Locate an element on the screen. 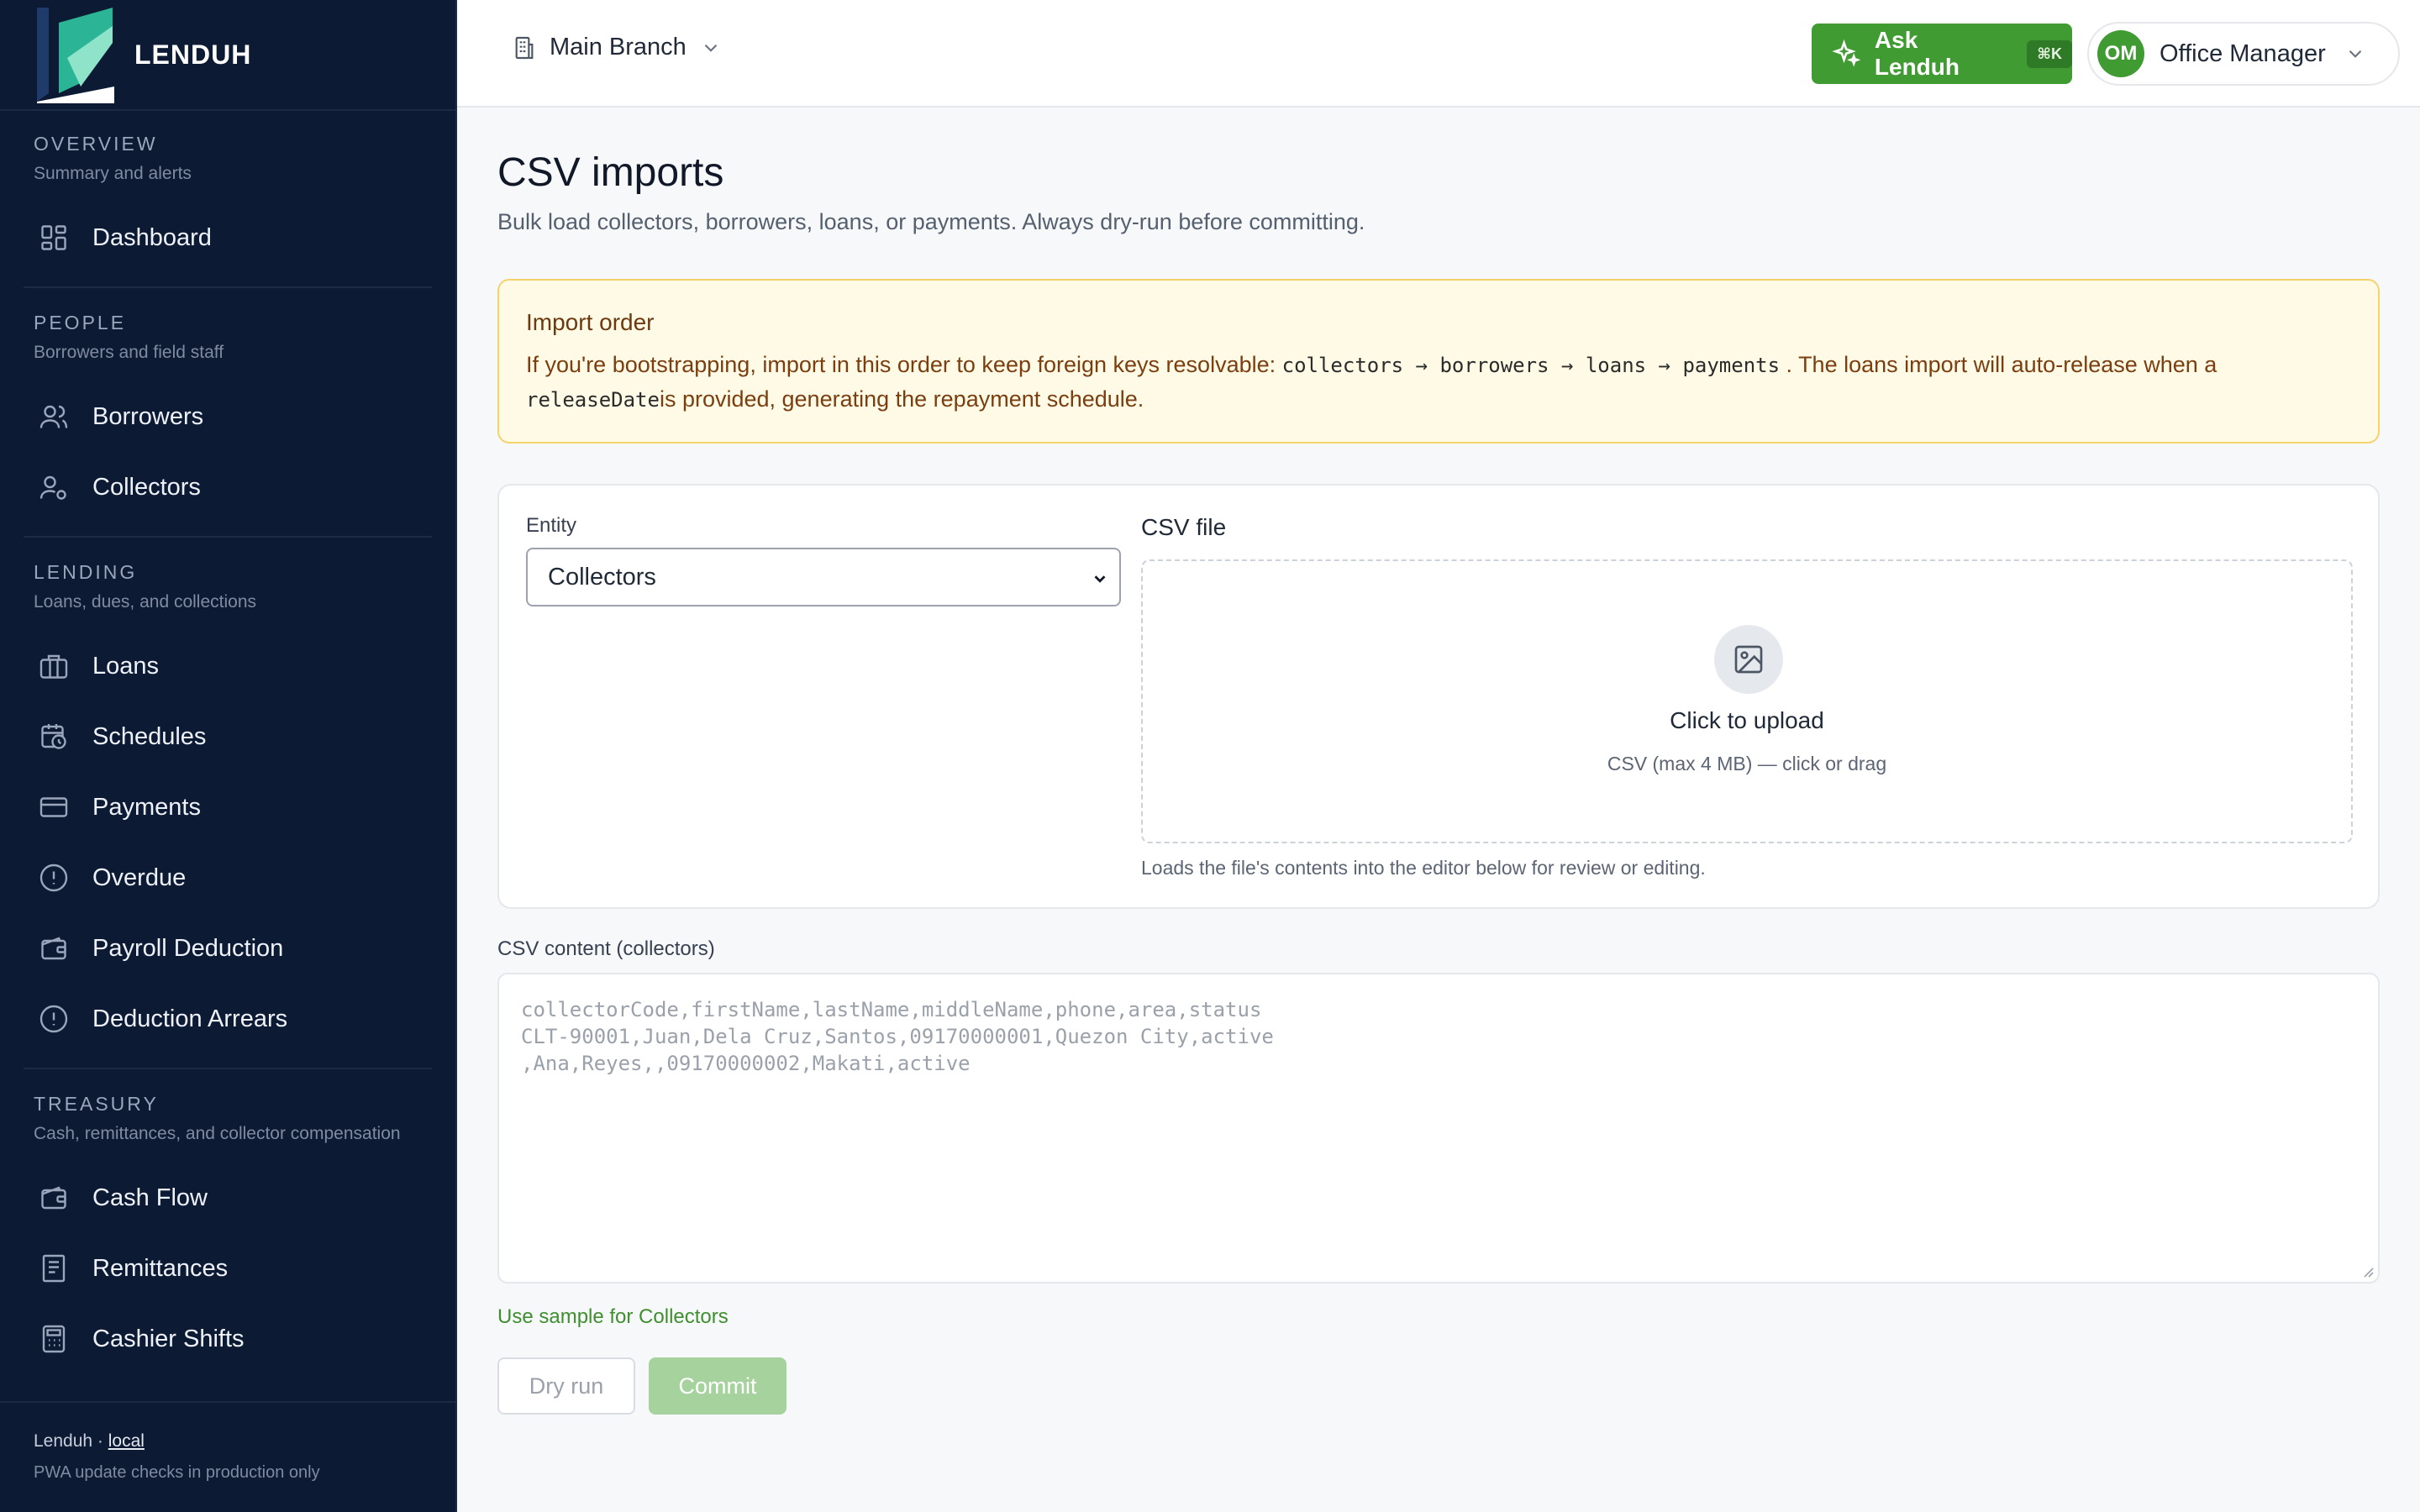 This screenshot has width=2420, height=1512. building-icon is located at coordinates (524, 47).